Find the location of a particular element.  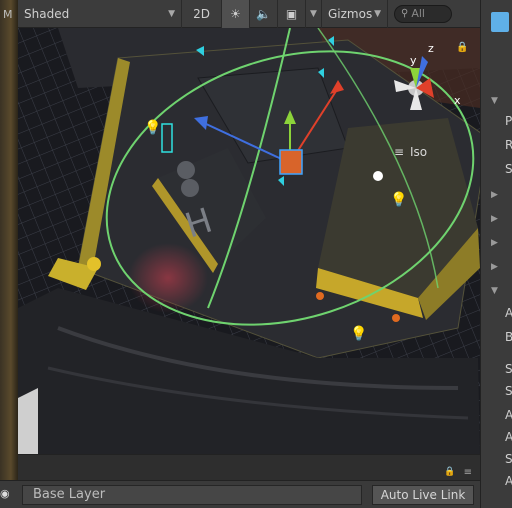

projection-label: Iso is located at coordinates (418, 152).